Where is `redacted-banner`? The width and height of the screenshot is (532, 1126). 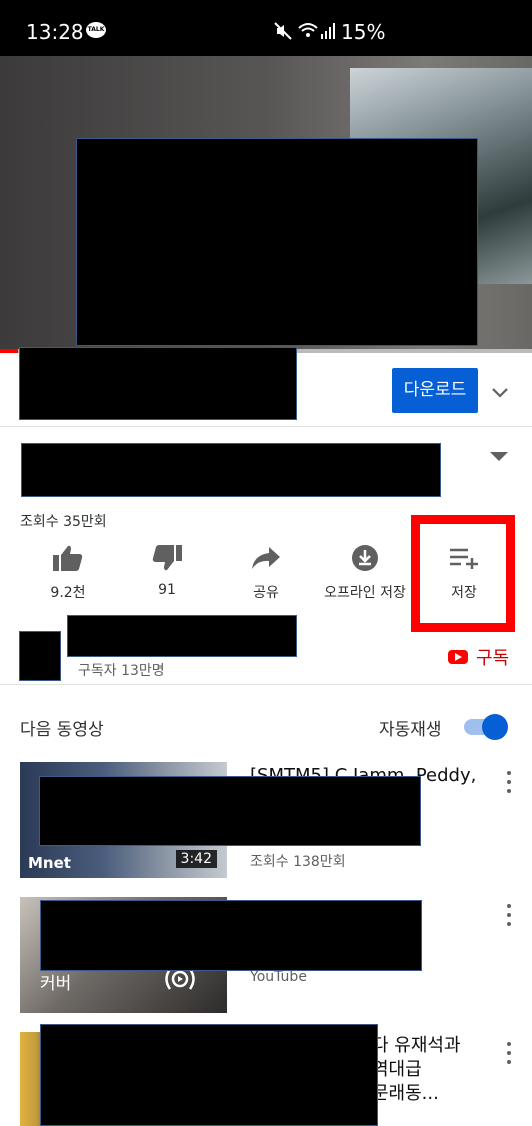 redacted-banner is located at coordinates (158, 383).